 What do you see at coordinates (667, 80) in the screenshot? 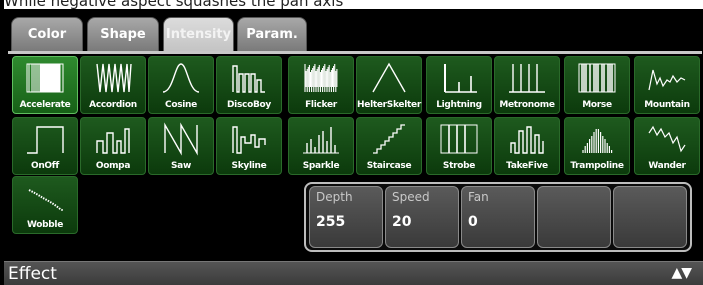
I see `mountain-icon` at bounding box center [667, 80].